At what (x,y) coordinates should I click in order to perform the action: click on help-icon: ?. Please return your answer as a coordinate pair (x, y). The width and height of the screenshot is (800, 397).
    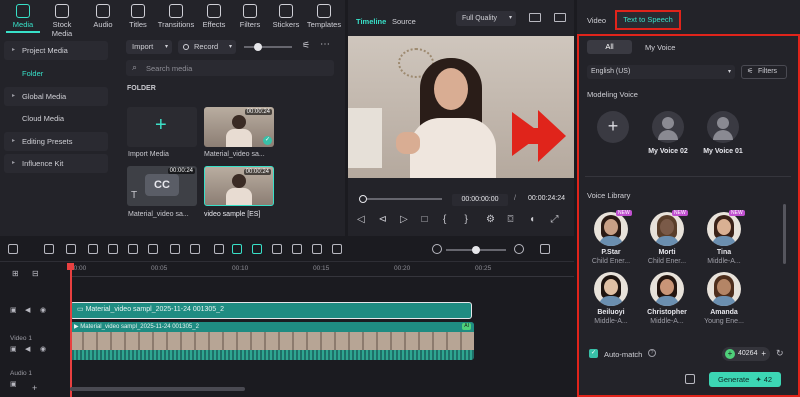
    Looking at the image, I should click on (652, 353).